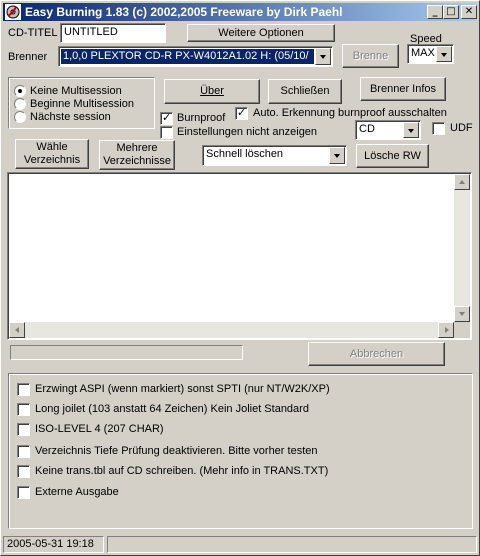  I want to click on externe-ausgabe-checkbox, so click(23, 492).